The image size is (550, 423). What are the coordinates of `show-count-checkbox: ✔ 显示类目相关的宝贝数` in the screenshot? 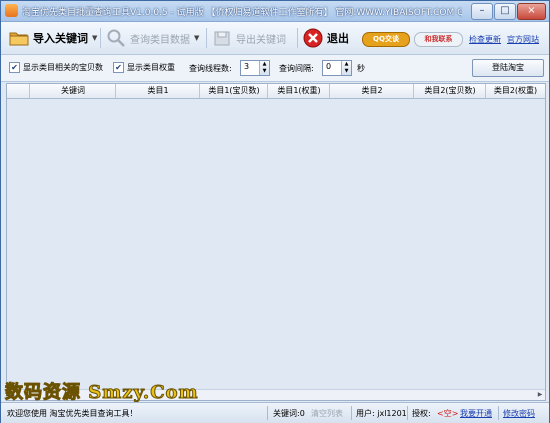 It's located at (56, 67).